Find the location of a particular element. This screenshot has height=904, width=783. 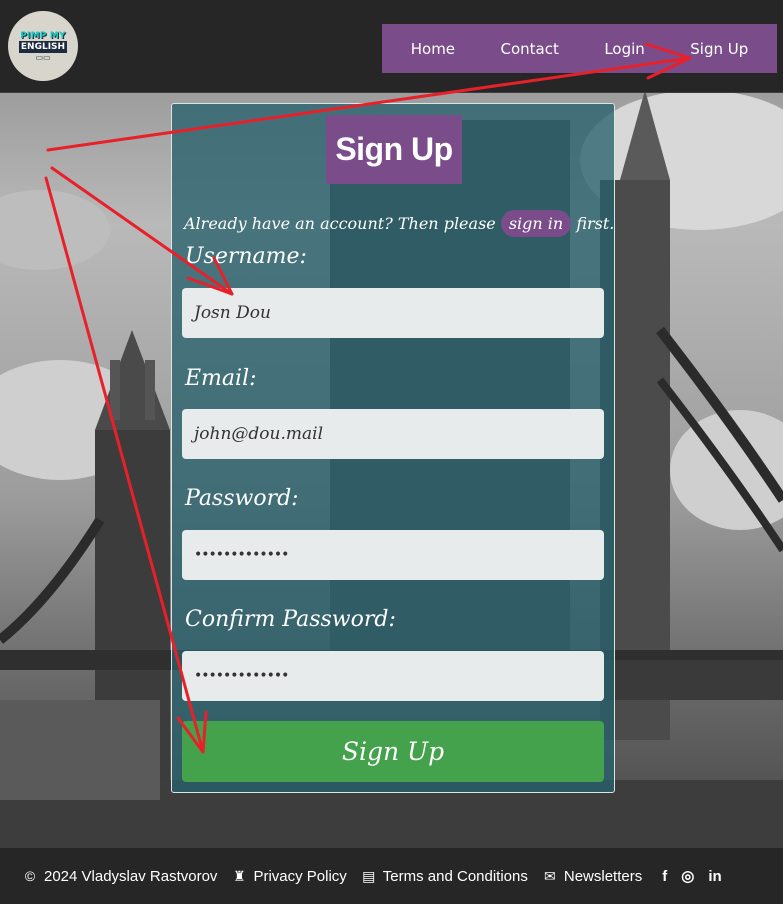

document-icon: ▤ is located at coordinates (369, 875).